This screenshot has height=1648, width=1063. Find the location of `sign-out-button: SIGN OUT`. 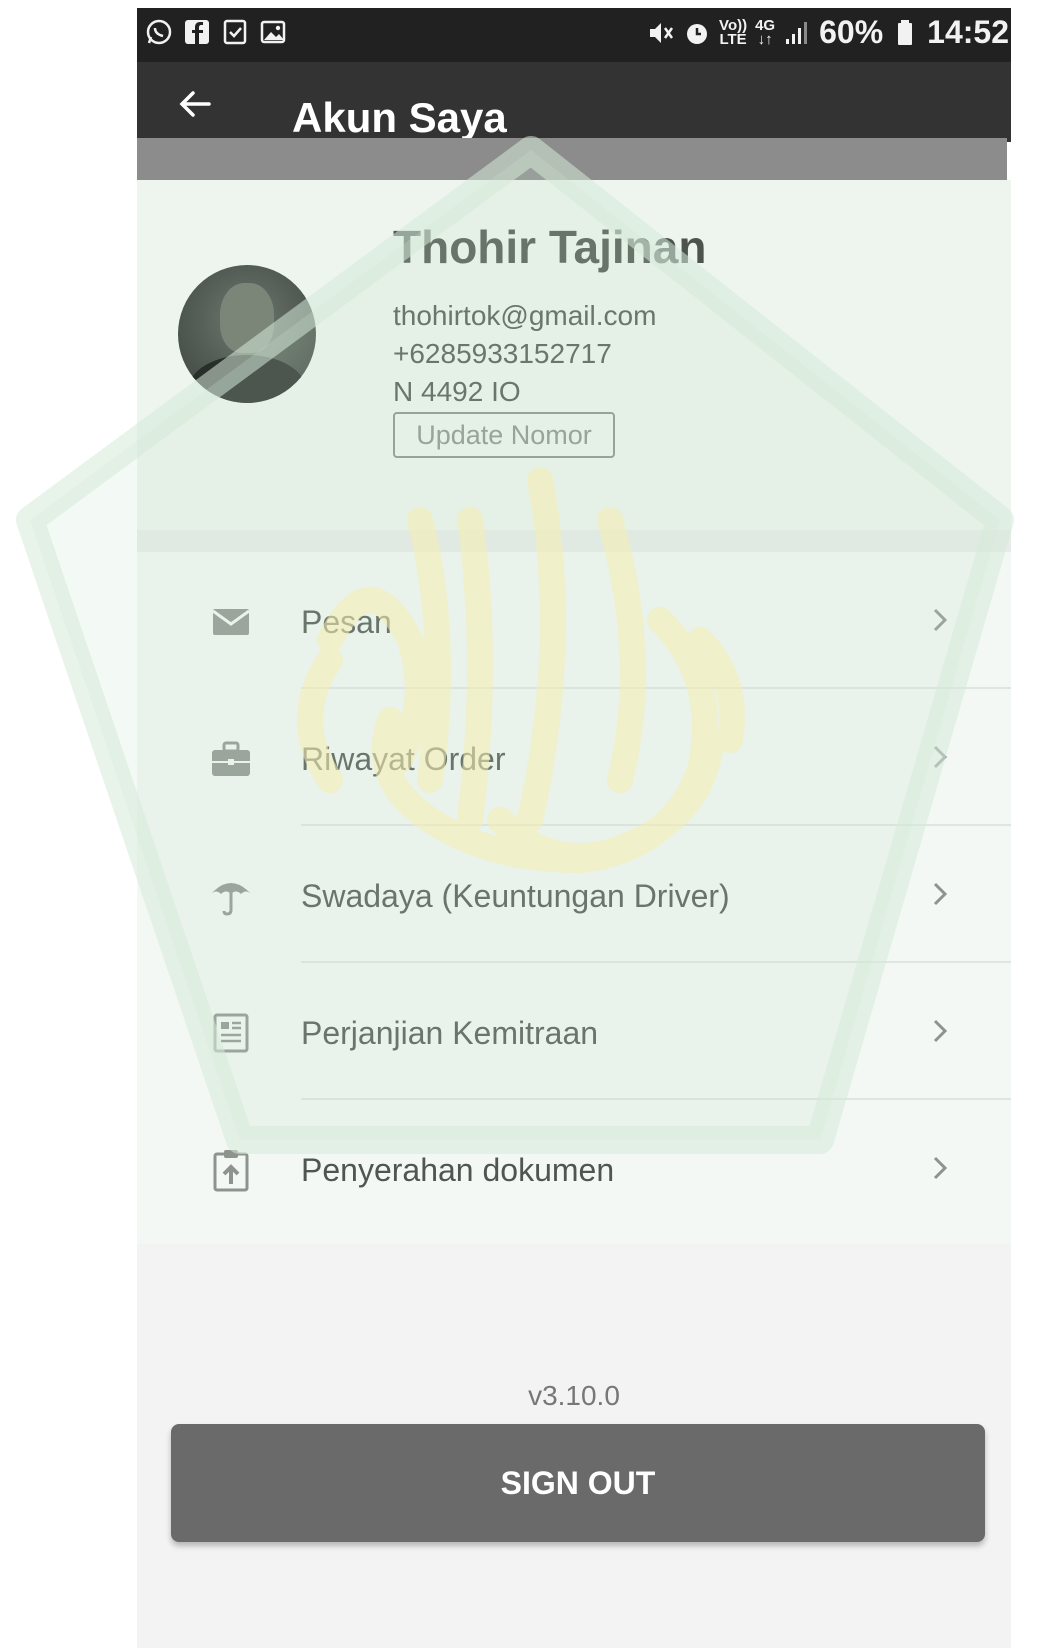

sign-out-button: SIGN OUT is located at coordinates (578, 1483).